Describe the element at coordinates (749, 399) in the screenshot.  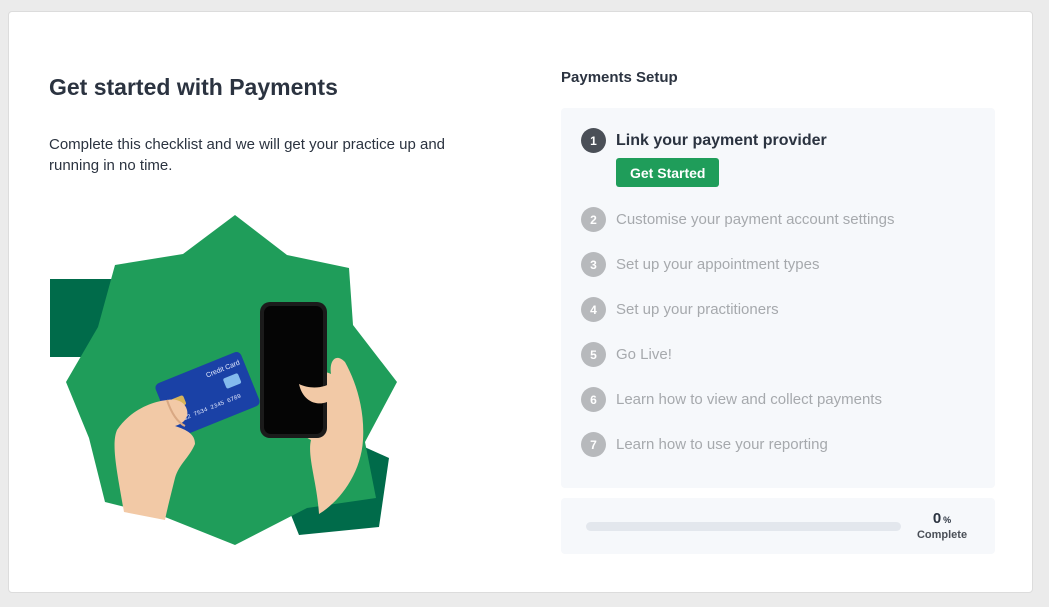
I see `step-label: Learn how to view and collect payments` at that location.